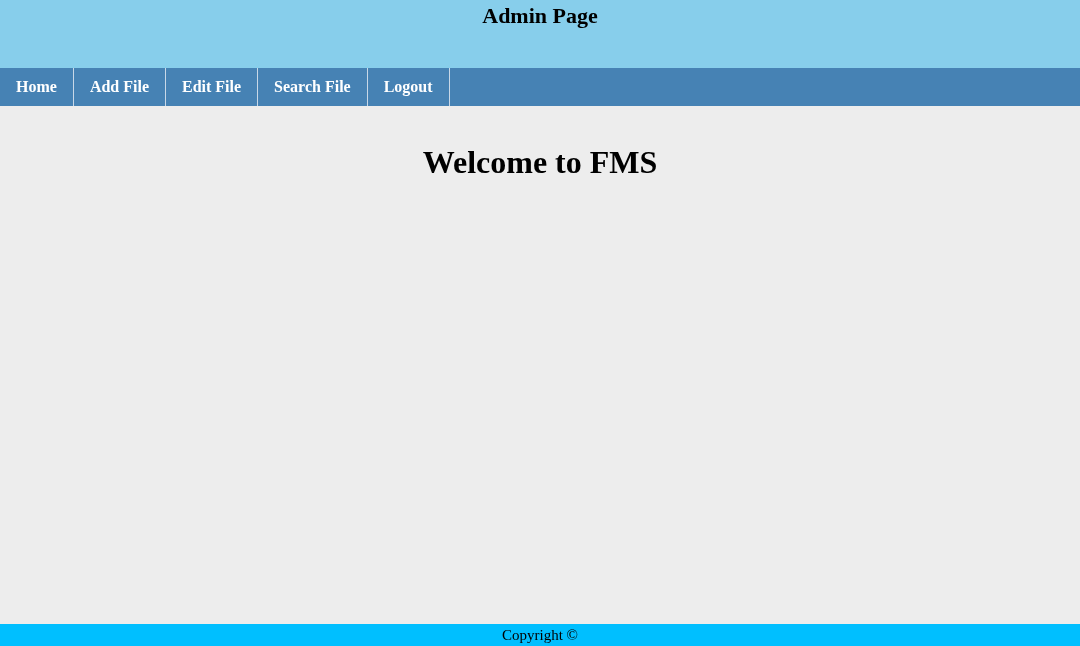 Image resolution: width=1080 pixels, height=646 pixels. I want to click on page-title: Admin Page, so click(540, 16).